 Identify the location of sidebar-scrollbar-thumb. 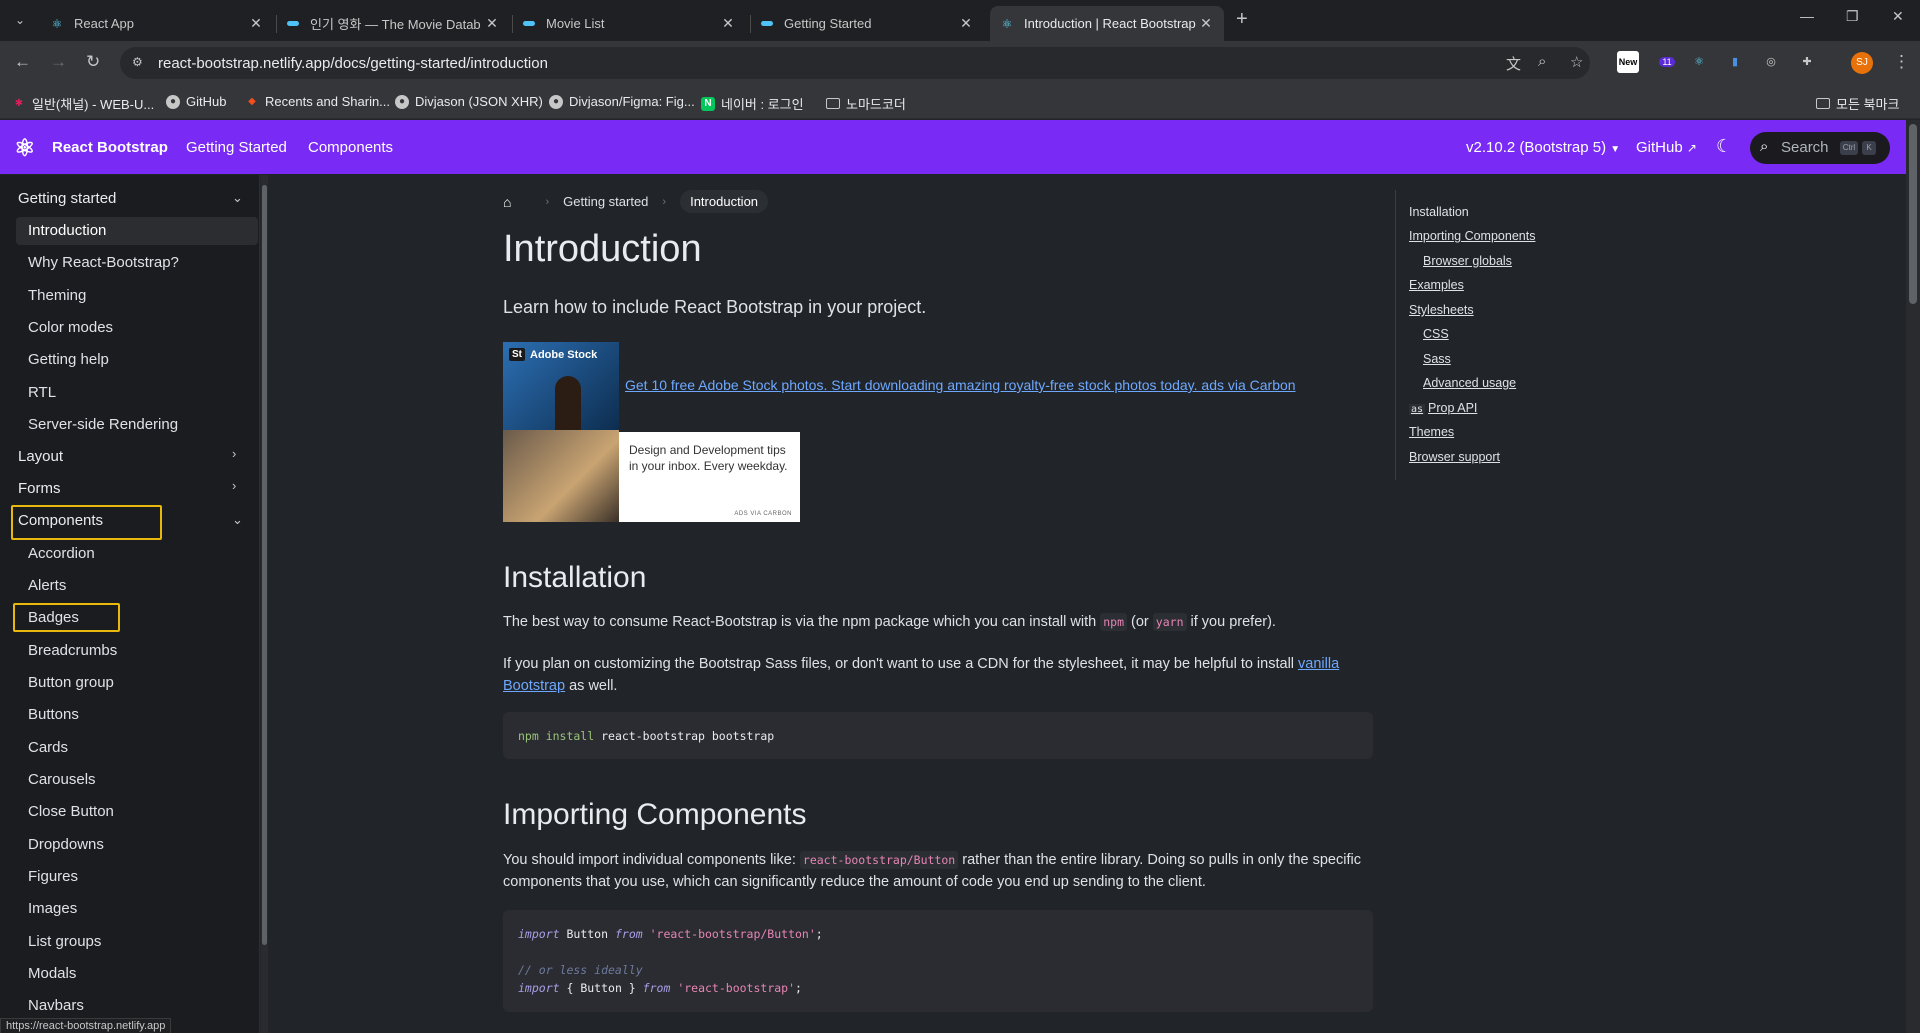
(264, 565).